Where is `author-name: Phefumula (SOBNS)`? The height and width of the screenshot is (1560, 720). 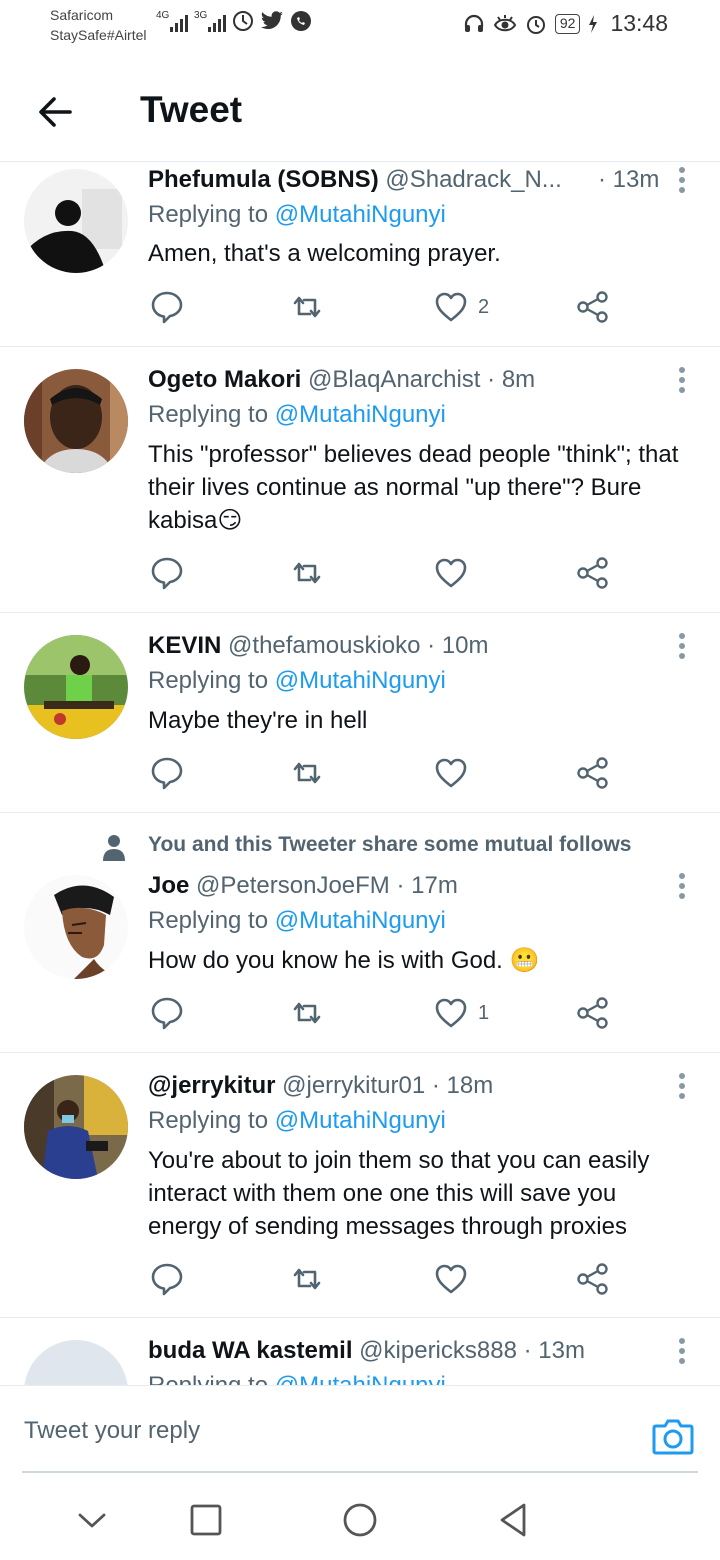
author-name: Phefumula (SOBNS) is located at coordinates (263, 179).